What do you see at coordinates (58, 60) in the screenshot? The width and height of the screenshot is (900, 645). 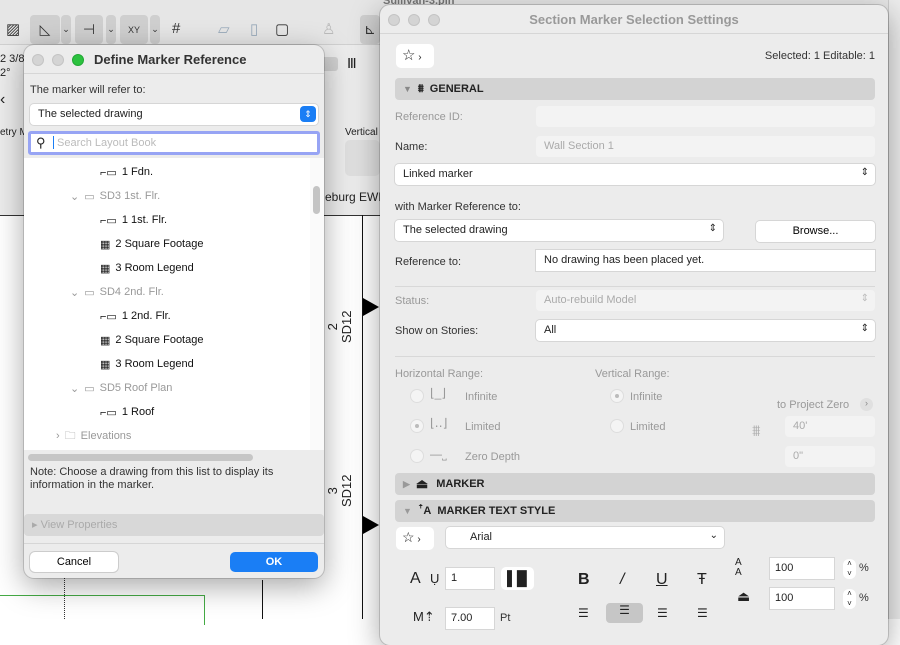 I see `minimize-button` at bounding box center [58, 60].